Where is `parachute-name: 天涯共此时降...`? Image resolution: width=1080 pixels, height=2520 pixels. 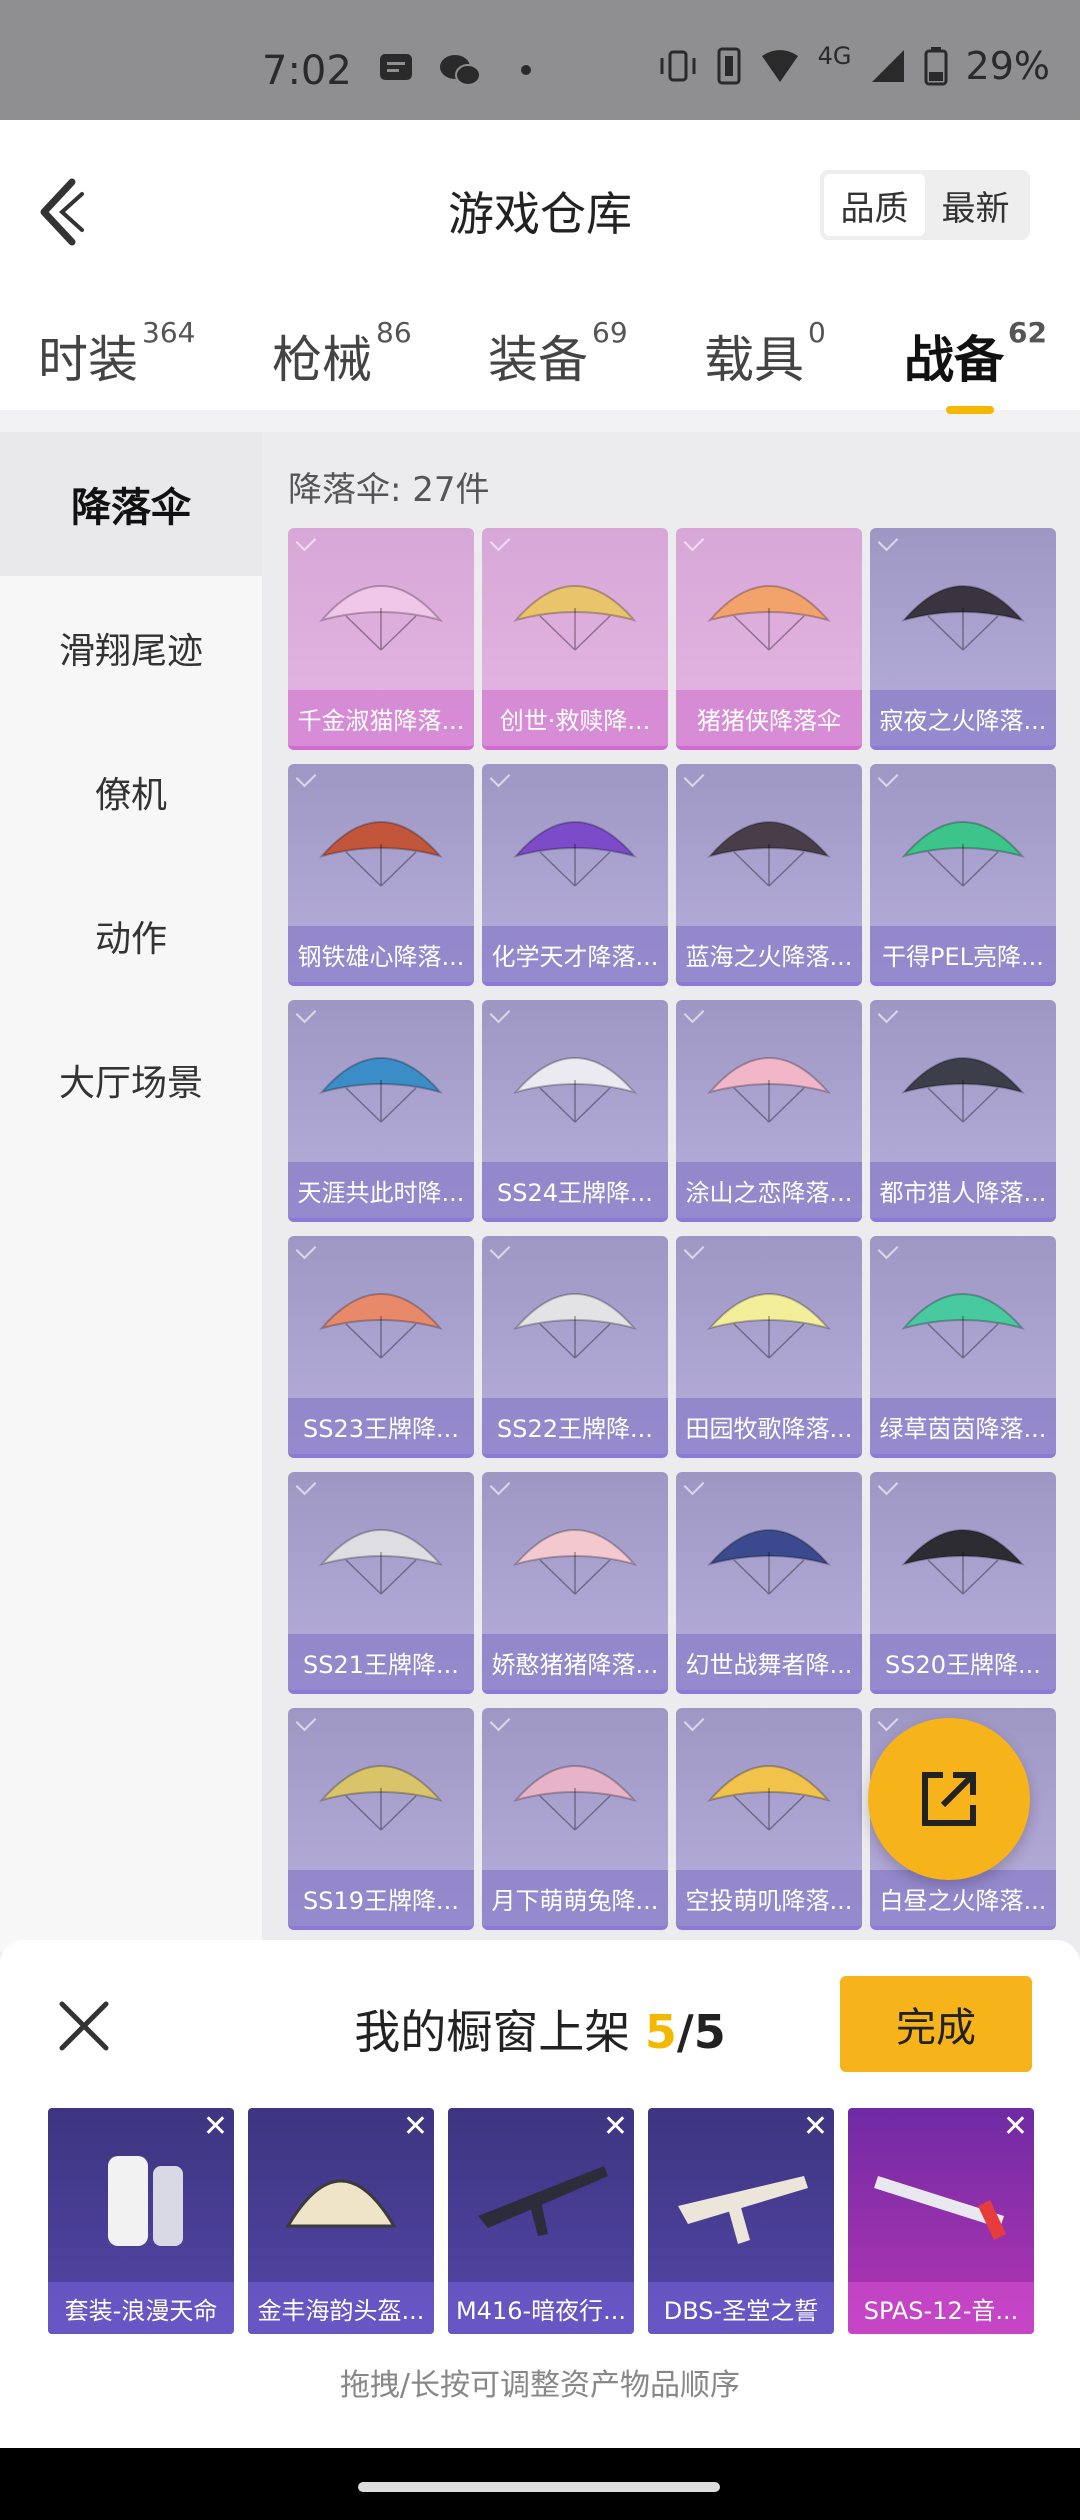 parachute-name: 天涯共此时降... is located at coordinates (381, 1190).